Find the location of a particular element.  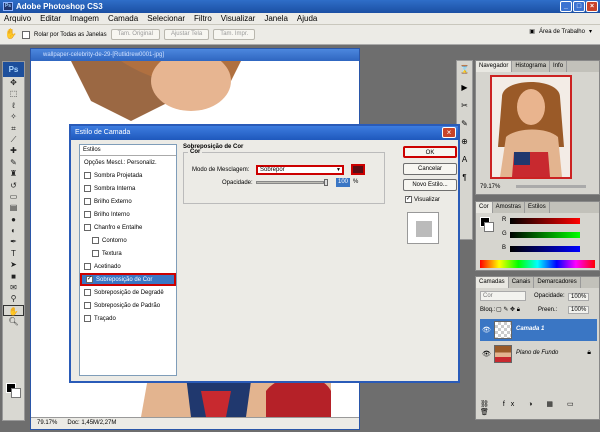

layer-row-camada-1: 👁︎ Camada 1 is located at coordinates (538, 330).